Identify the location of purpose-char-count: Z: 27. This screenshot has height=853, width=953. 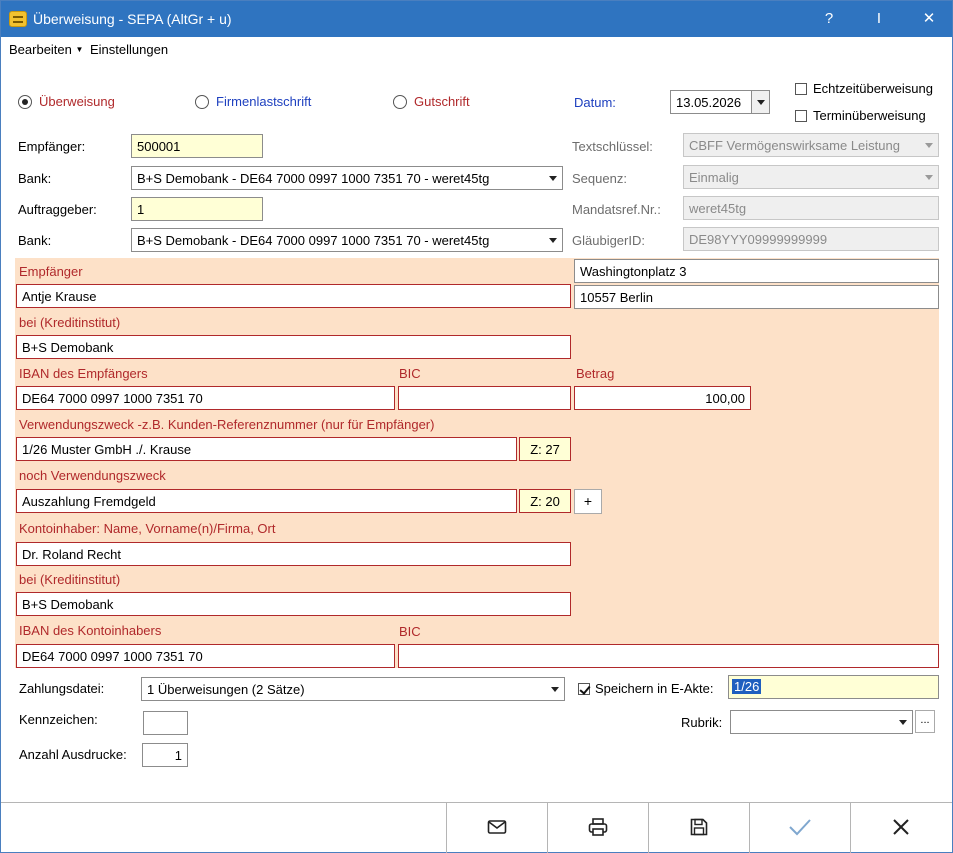
(545, 449).